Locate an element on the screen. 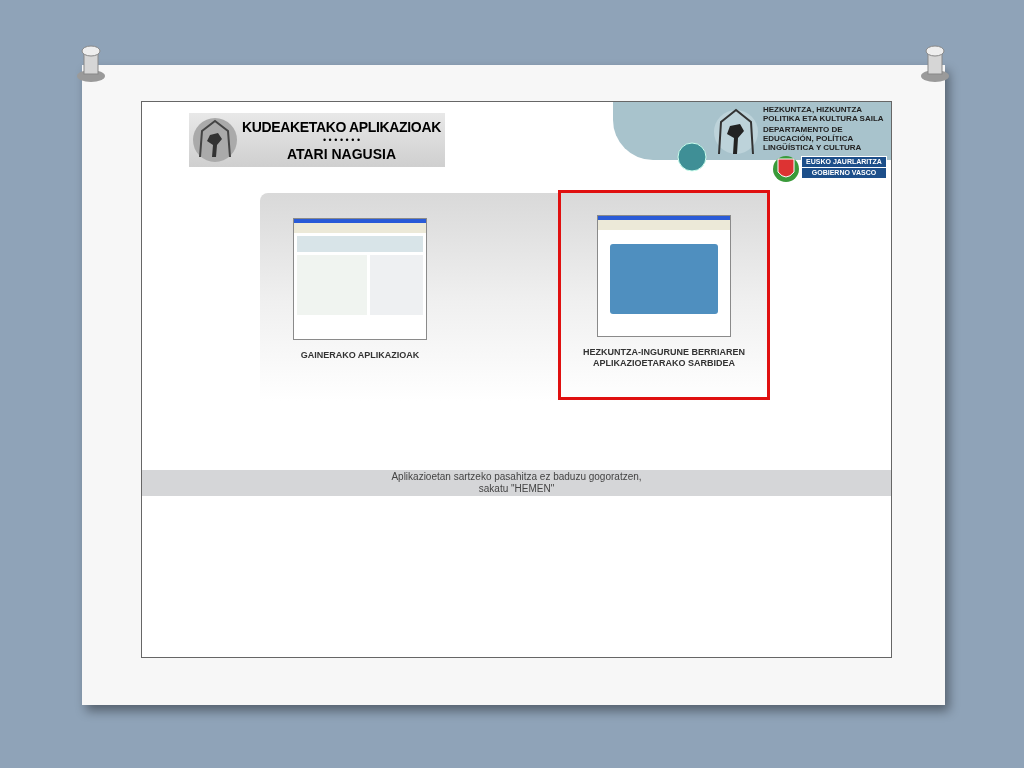 The height and width of the screenshot is (768, 1024). department-name-spanish: DEPARTAMENTO DE EDUCACIÓN, POLÍTICA LINGÜÍSTICA Y CULTURA is located at coordinates (813, 138).